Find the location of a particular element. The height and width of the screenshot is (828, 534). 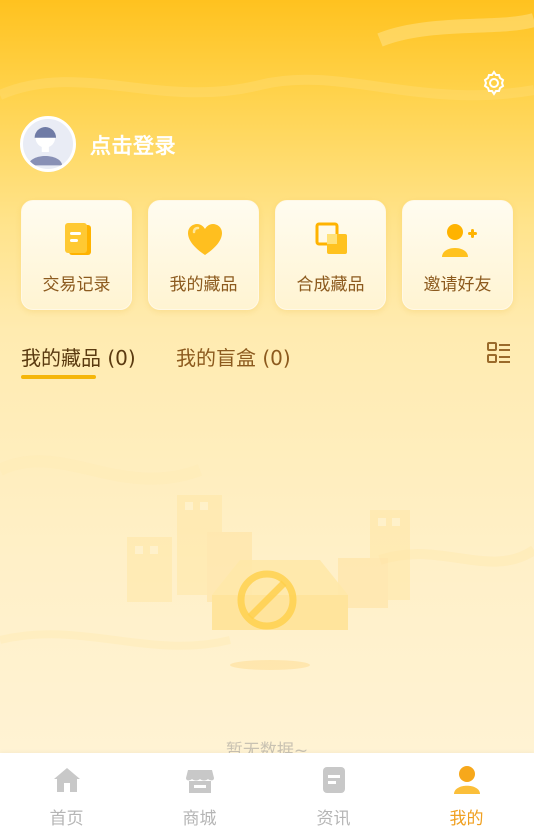

quick-action-label: 合成藏品 is located at coordinates (330, 285).